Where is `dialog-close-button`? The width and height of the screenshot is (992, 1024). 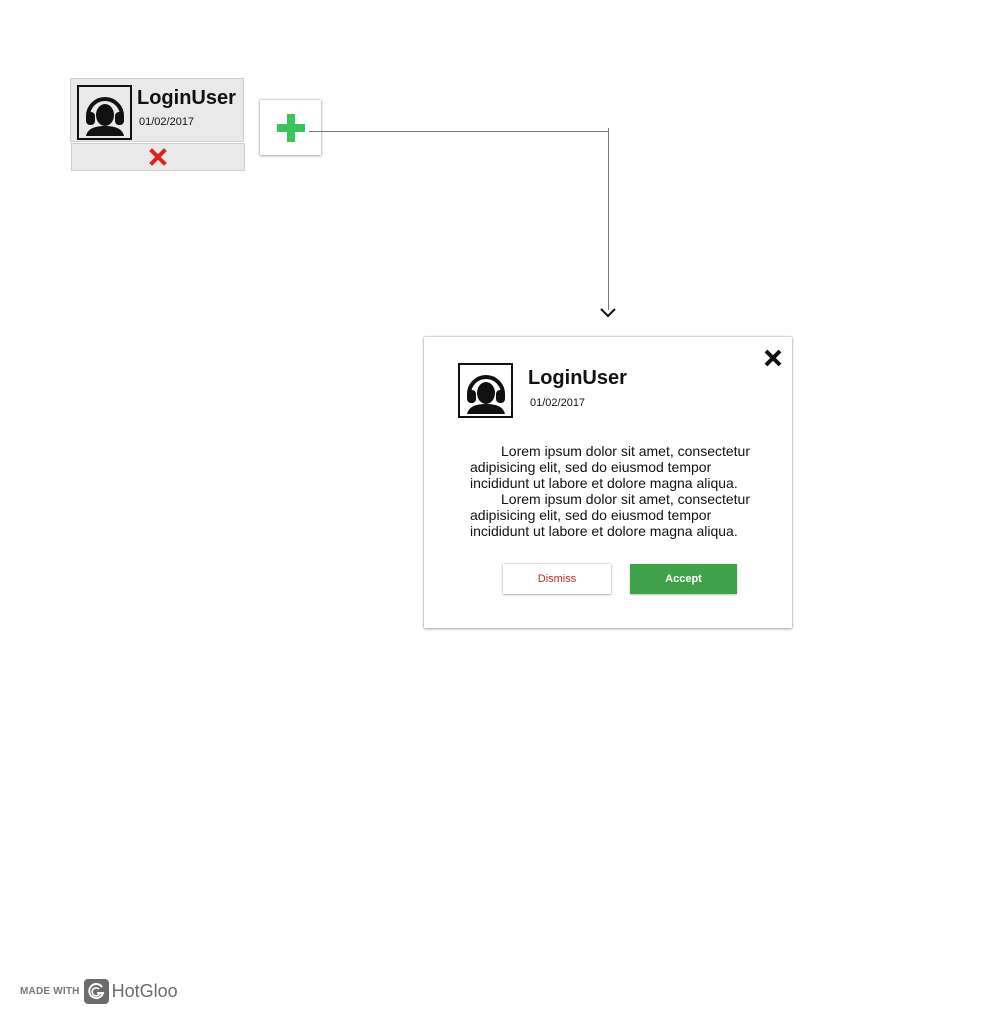
dialog-close-button is located at coordinates (773, 358).